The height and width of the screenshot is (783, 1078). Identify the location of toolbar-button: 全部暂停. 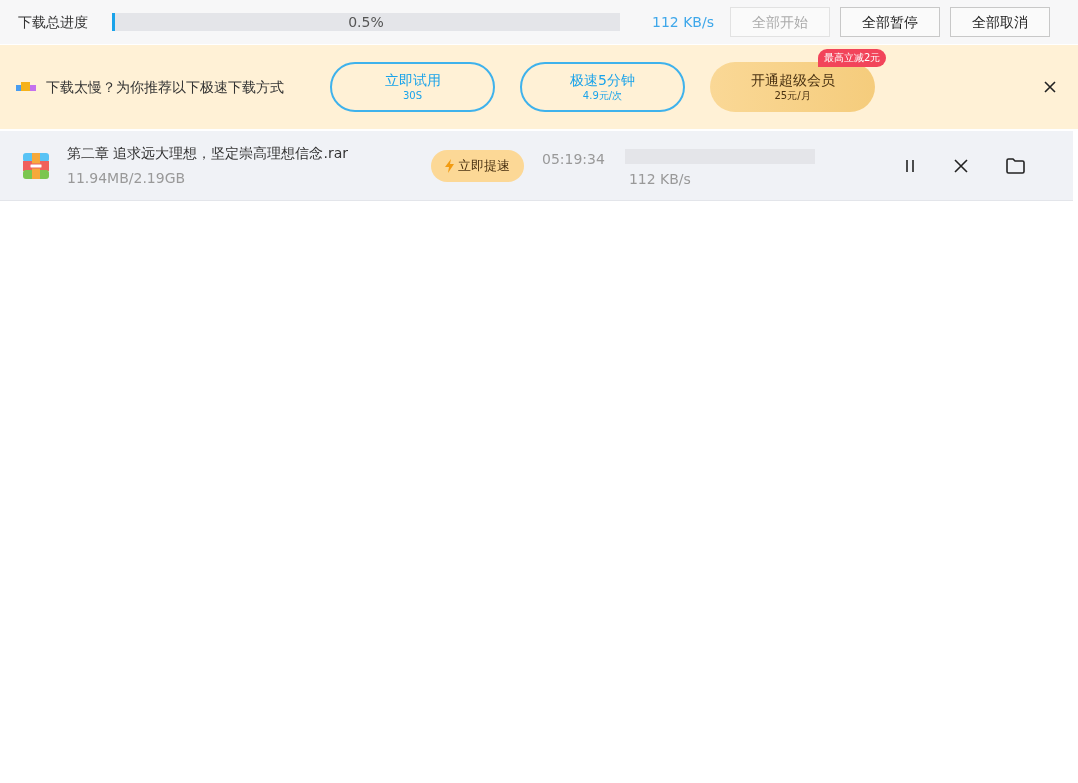
(889, 22).